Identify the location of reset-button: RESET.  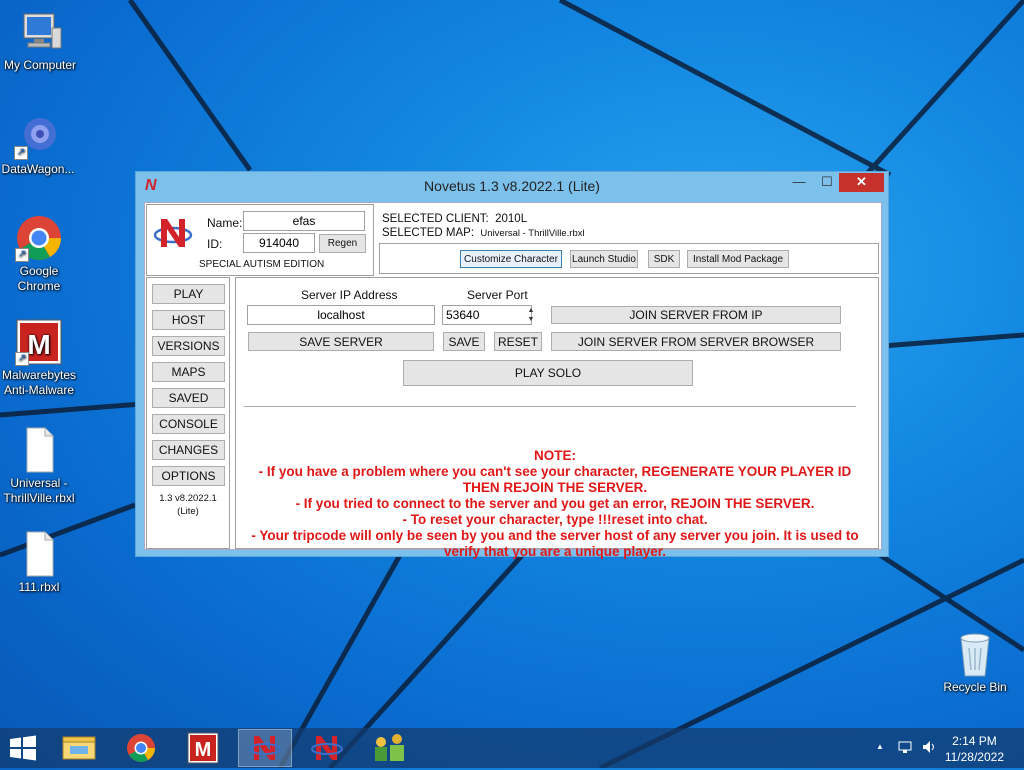
(518, 341).